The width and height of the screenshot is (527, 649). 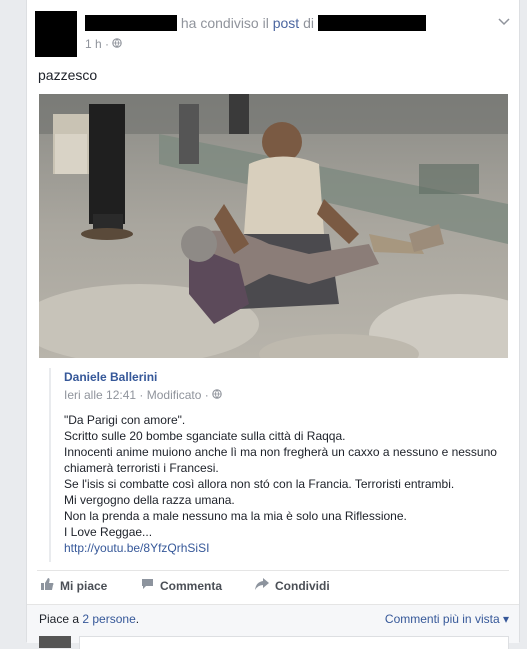 What do you see at coordinates (149, 500) in the screenshot?
I see `shared-line: Mi vergogno della razza umana.` at bounding box center [149, 500].